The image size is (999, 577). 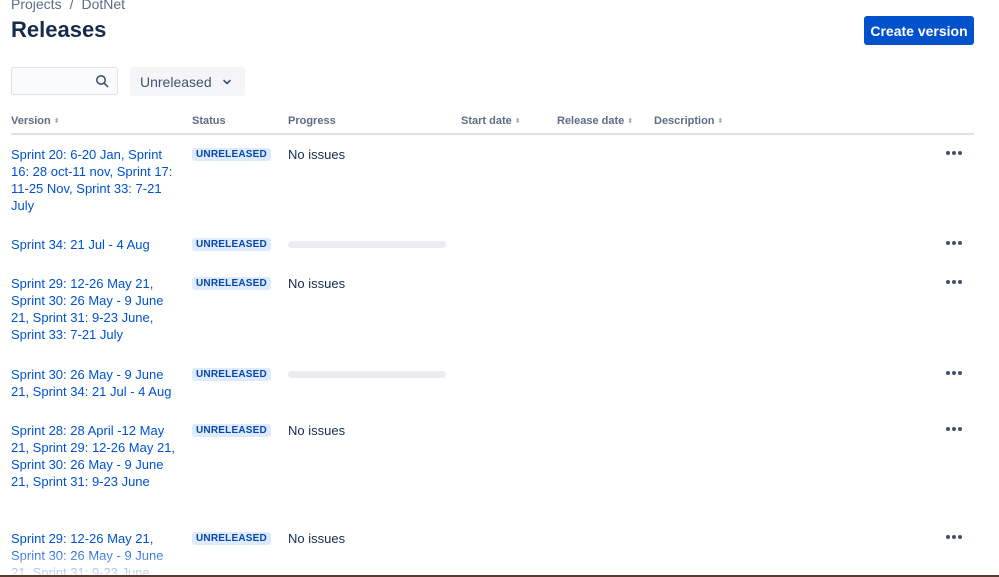 I want to click on create-version-button: Create version, so click(x=919, y=30).